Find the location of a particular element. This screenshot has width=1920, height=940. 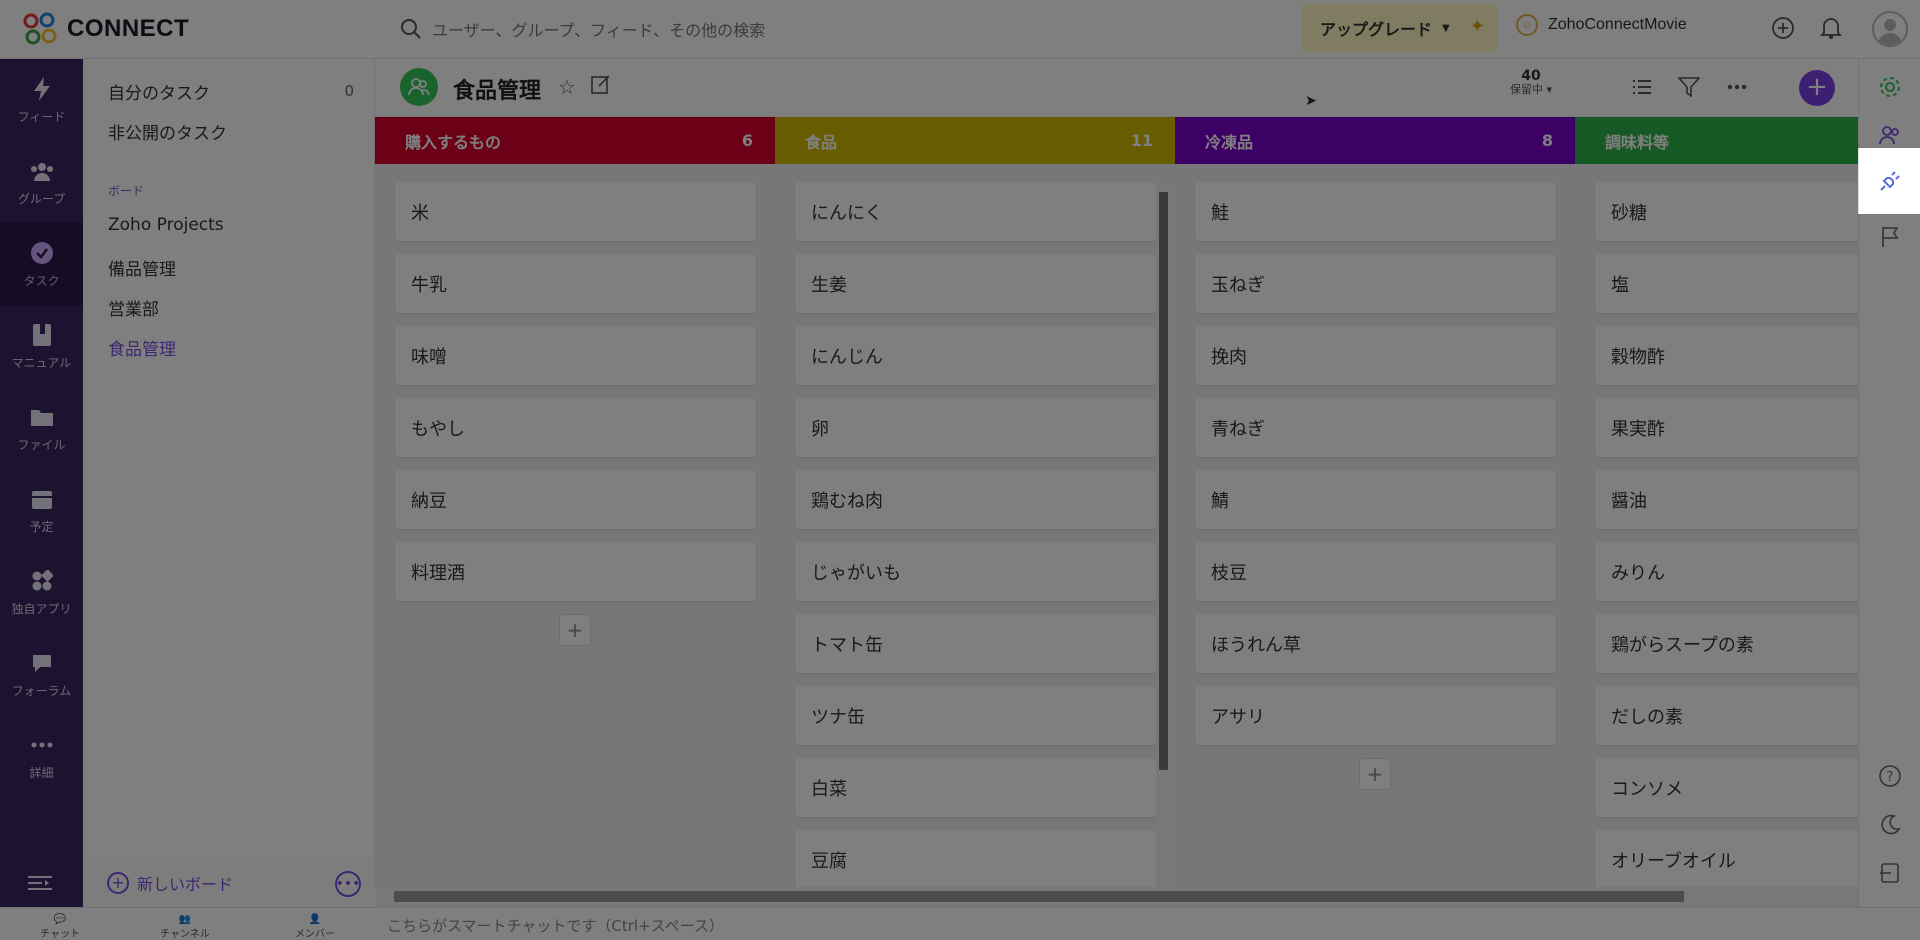

add-circle-icon is located at coordinates (1783, 28).